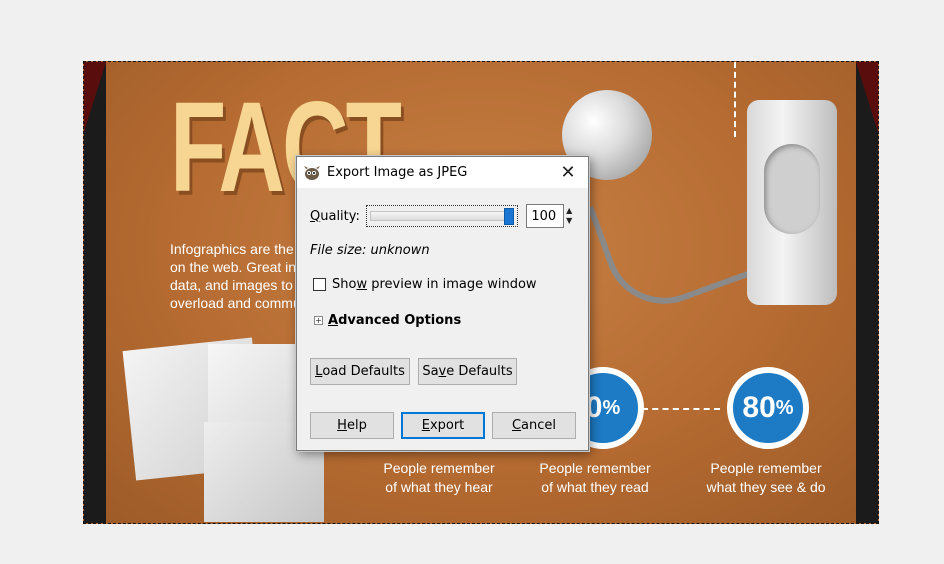  I want to click on advanced-options-expander: + Advanced Options, so click(387, 320).